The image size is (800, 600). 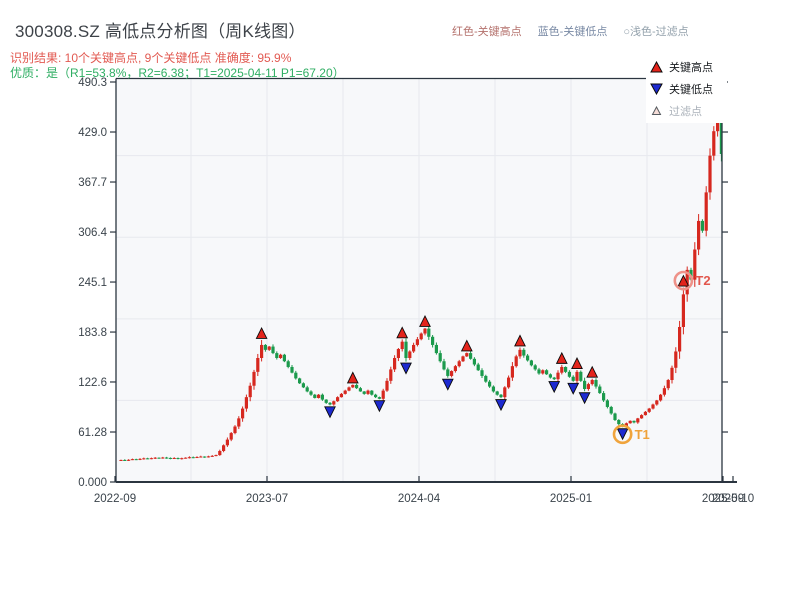 What do you see at coordinates (597, 31) in the screenshot?
I see `color-key-legend: 红色-关键高点 蓝色-关键低点 ○浅色-过滤点` at bounding box center [597, 31].